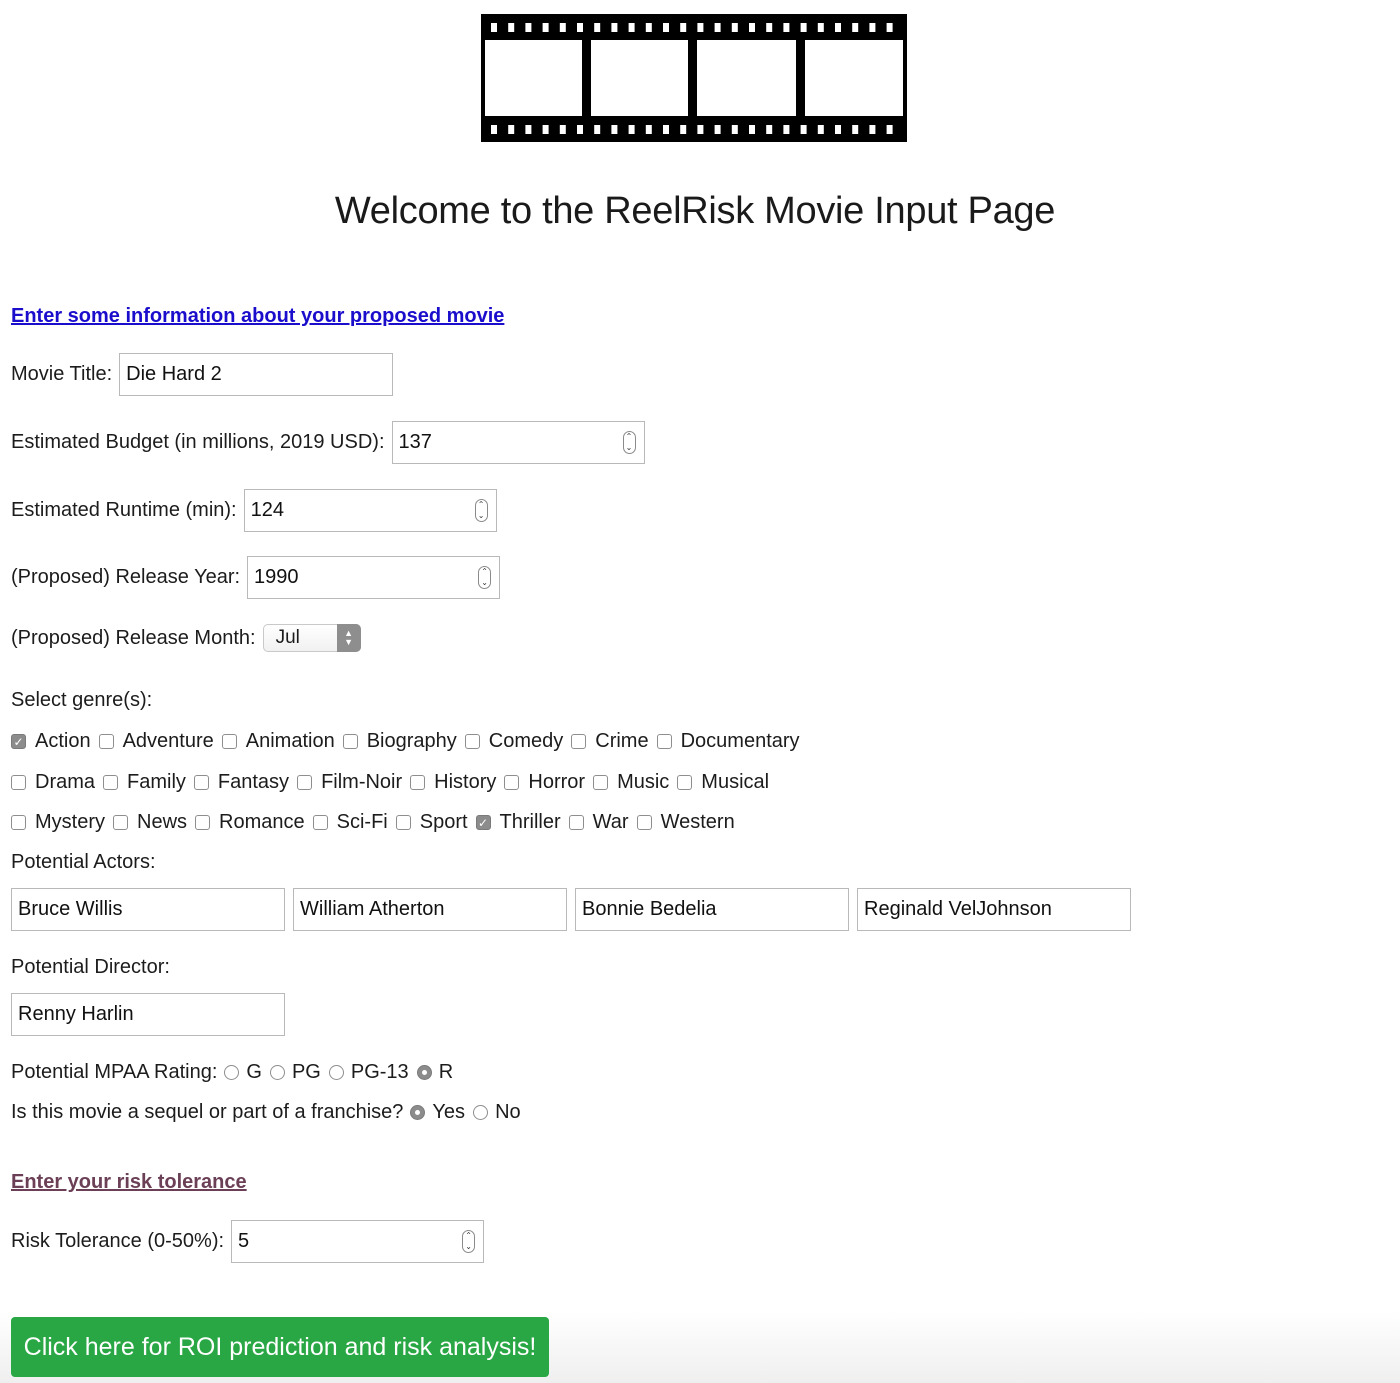  Describe the element at coordinates (355, 510) in the screenshot. I see `runtime-input` at that location.